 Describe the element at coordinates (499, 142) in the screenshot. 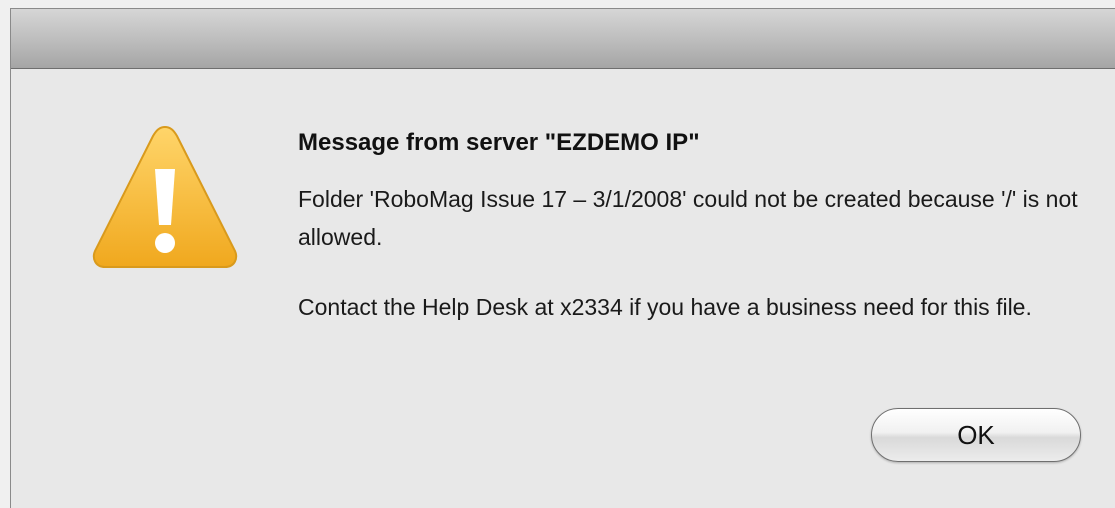

I see `dialog-title: Message from server "EZDEMO IP"` at that location.